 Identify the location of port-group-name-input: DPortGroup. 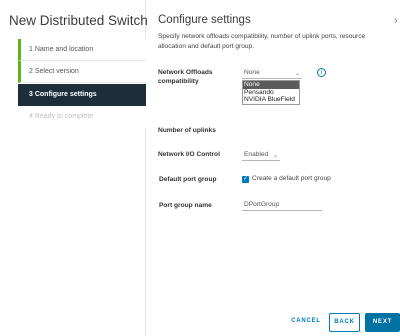
(282, 205).